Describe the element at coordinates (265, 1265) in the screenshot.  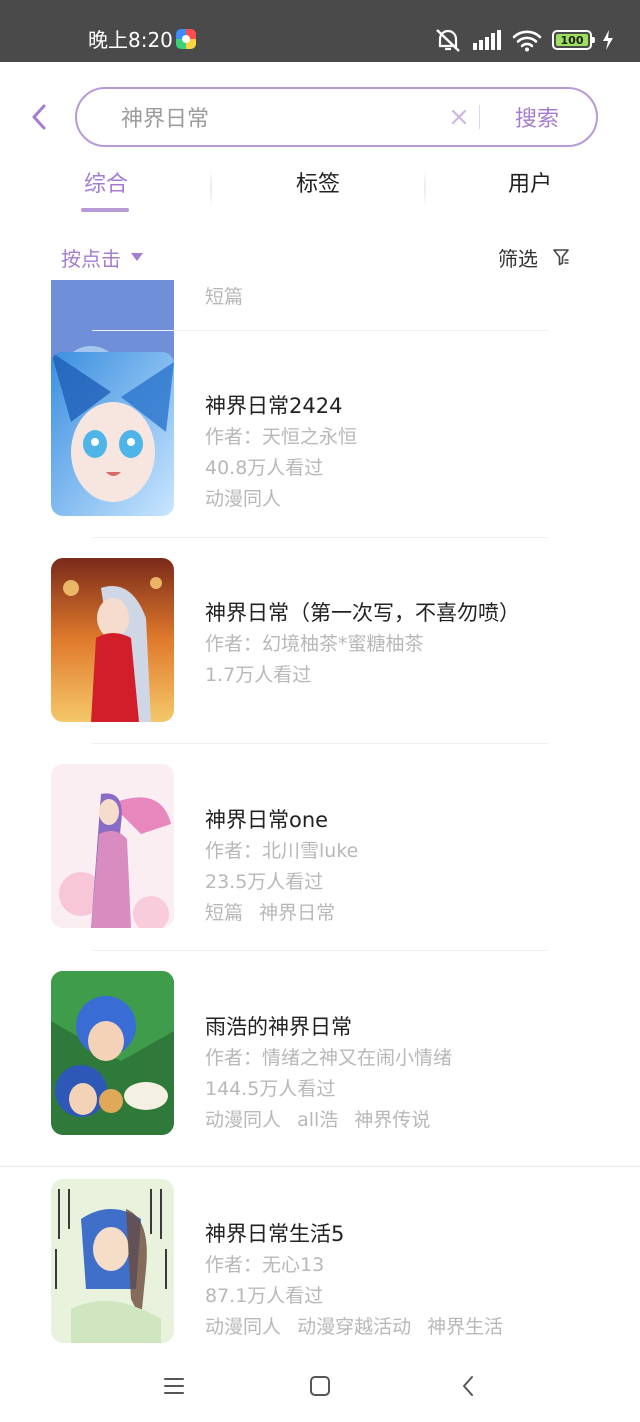
I see `item-author: 作者：无心13` at that location.